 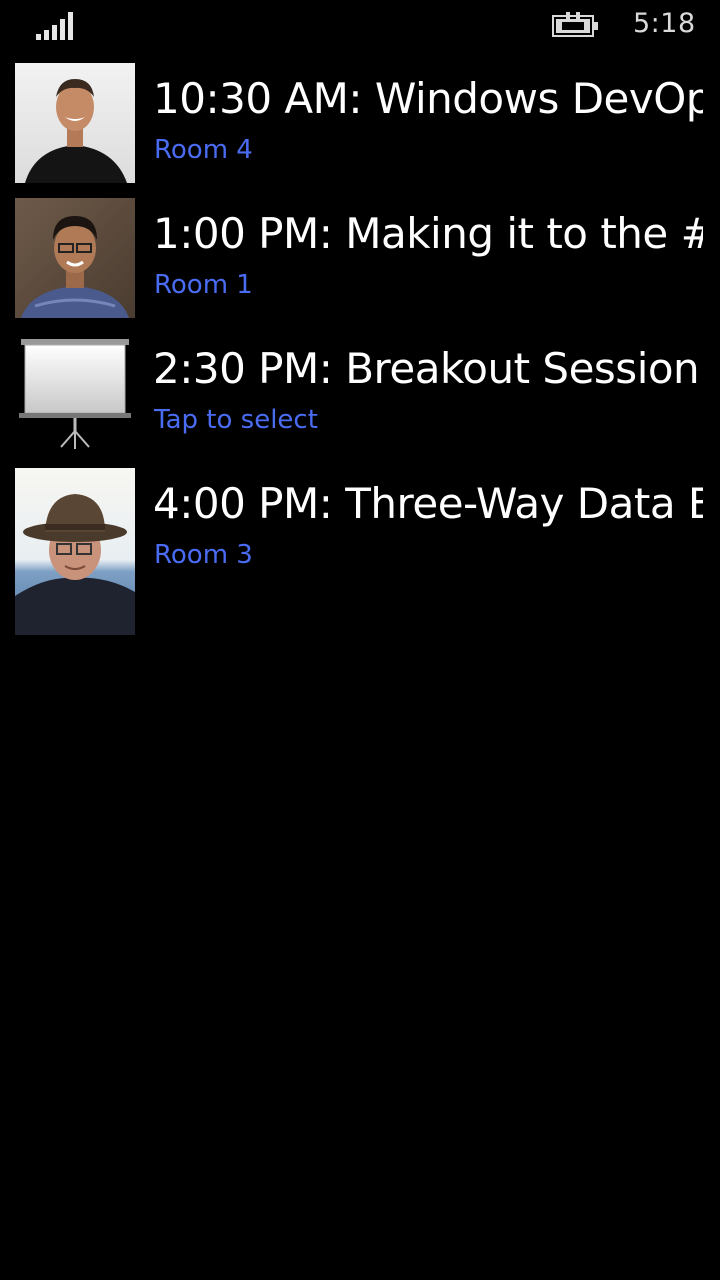 I want to click on session-room: Room 3, so click(x=203, y=555).